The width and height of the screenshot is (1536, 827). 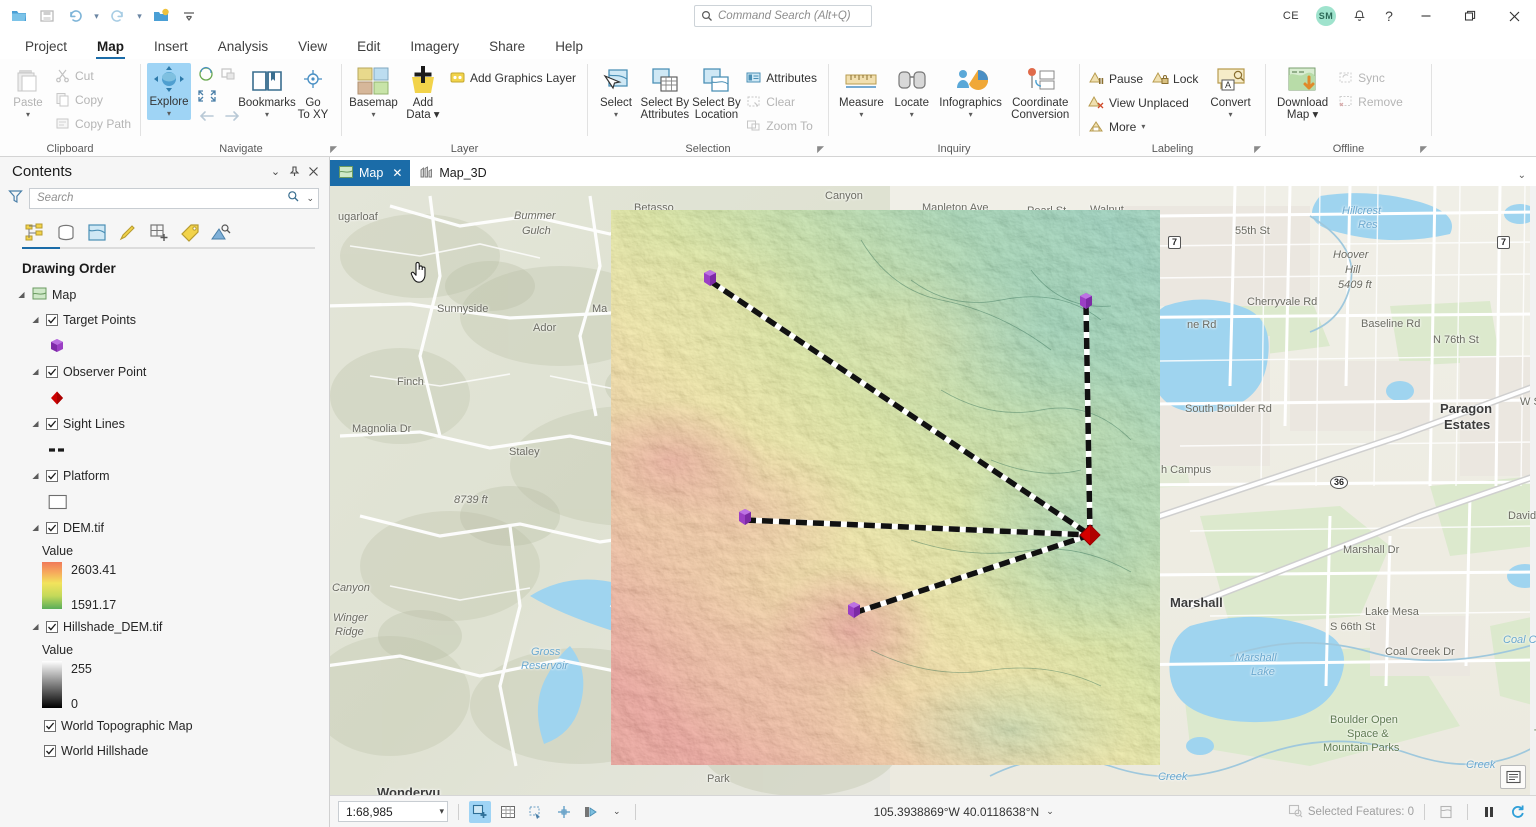 I want to click on toc-item-world-topographic-map: World Topographic Map, so click(x=168, y=725).